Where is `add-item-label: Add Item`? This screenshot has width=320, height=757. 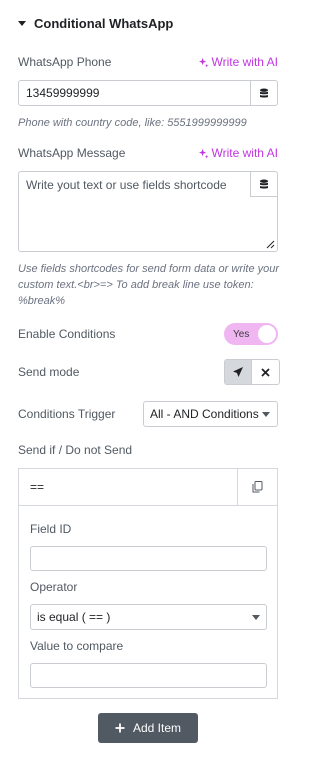
add-item-label: Add Item is located at coordinates (157, 728).